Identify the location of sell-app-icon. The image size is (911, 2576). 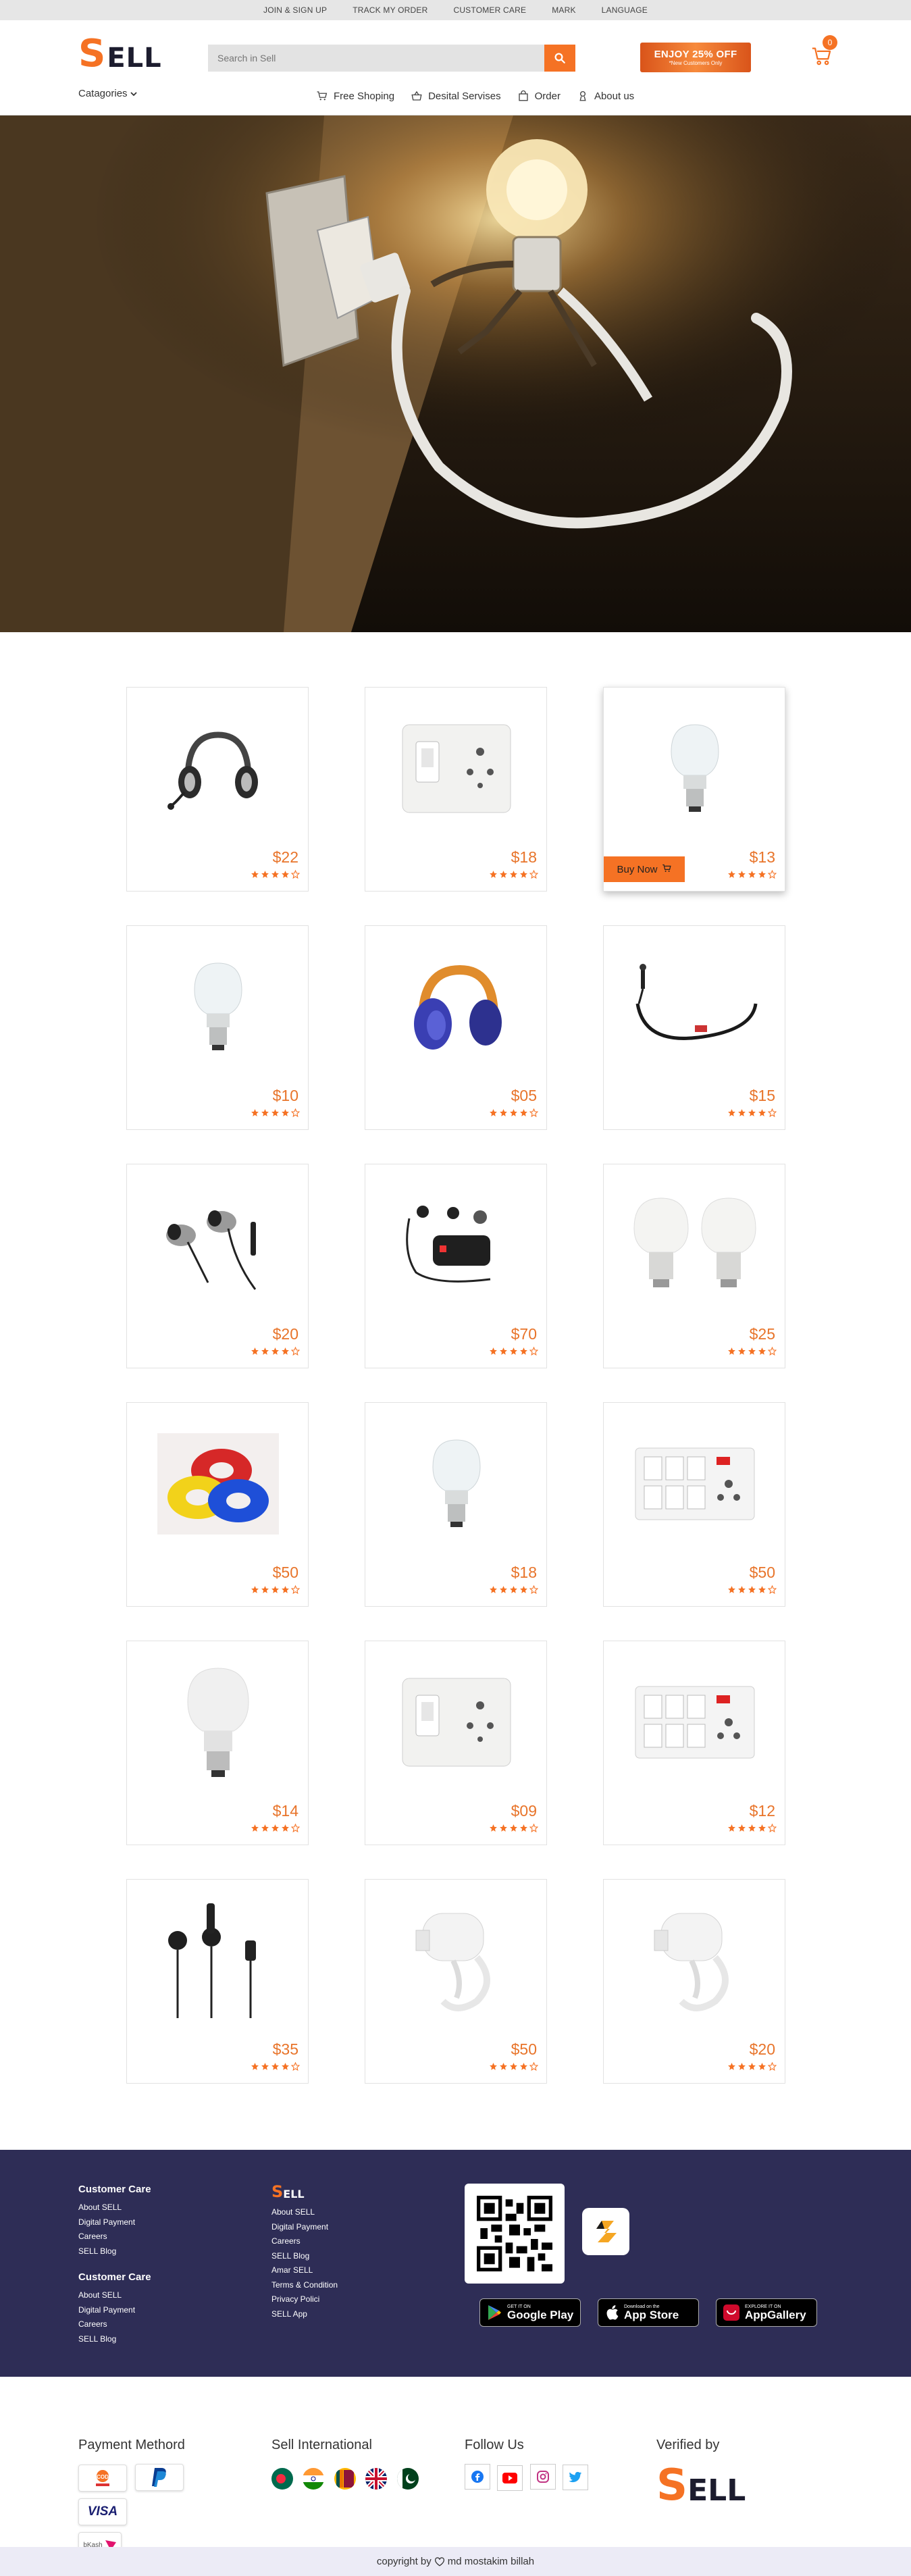
(605, 2231).